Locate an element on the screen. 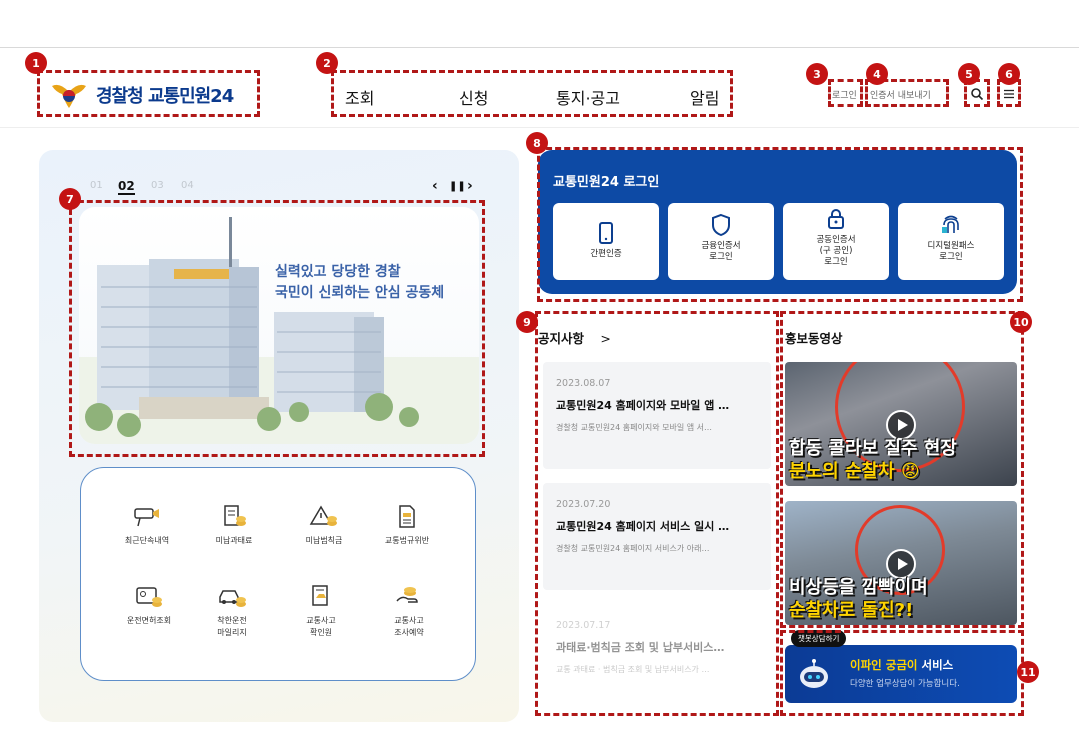  quick-label-line2: 확인원 is located at coordinates (321, 632).